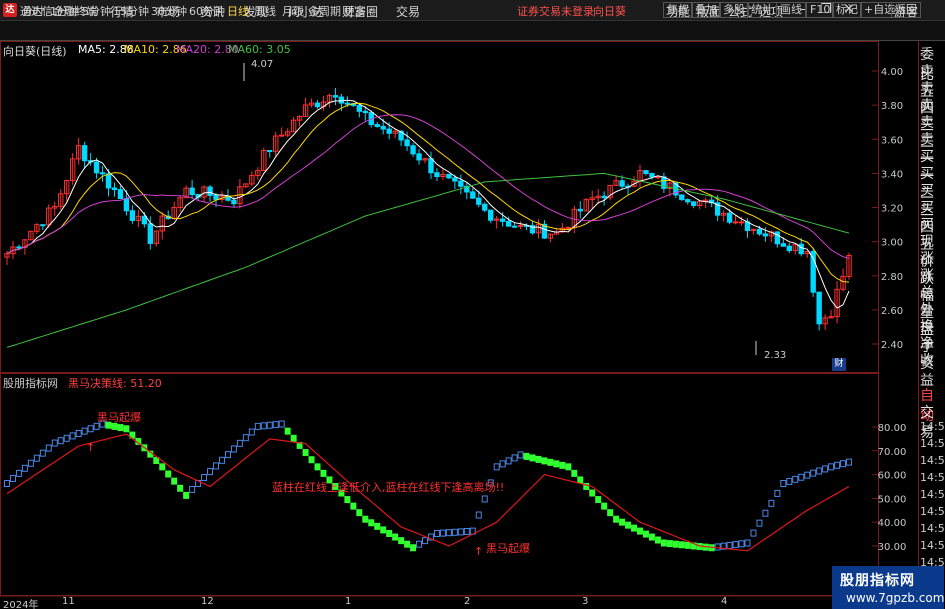 The height and width of the screenshot is (609, 945). I want to click on adjust-button: 复权, so click(678, 10).